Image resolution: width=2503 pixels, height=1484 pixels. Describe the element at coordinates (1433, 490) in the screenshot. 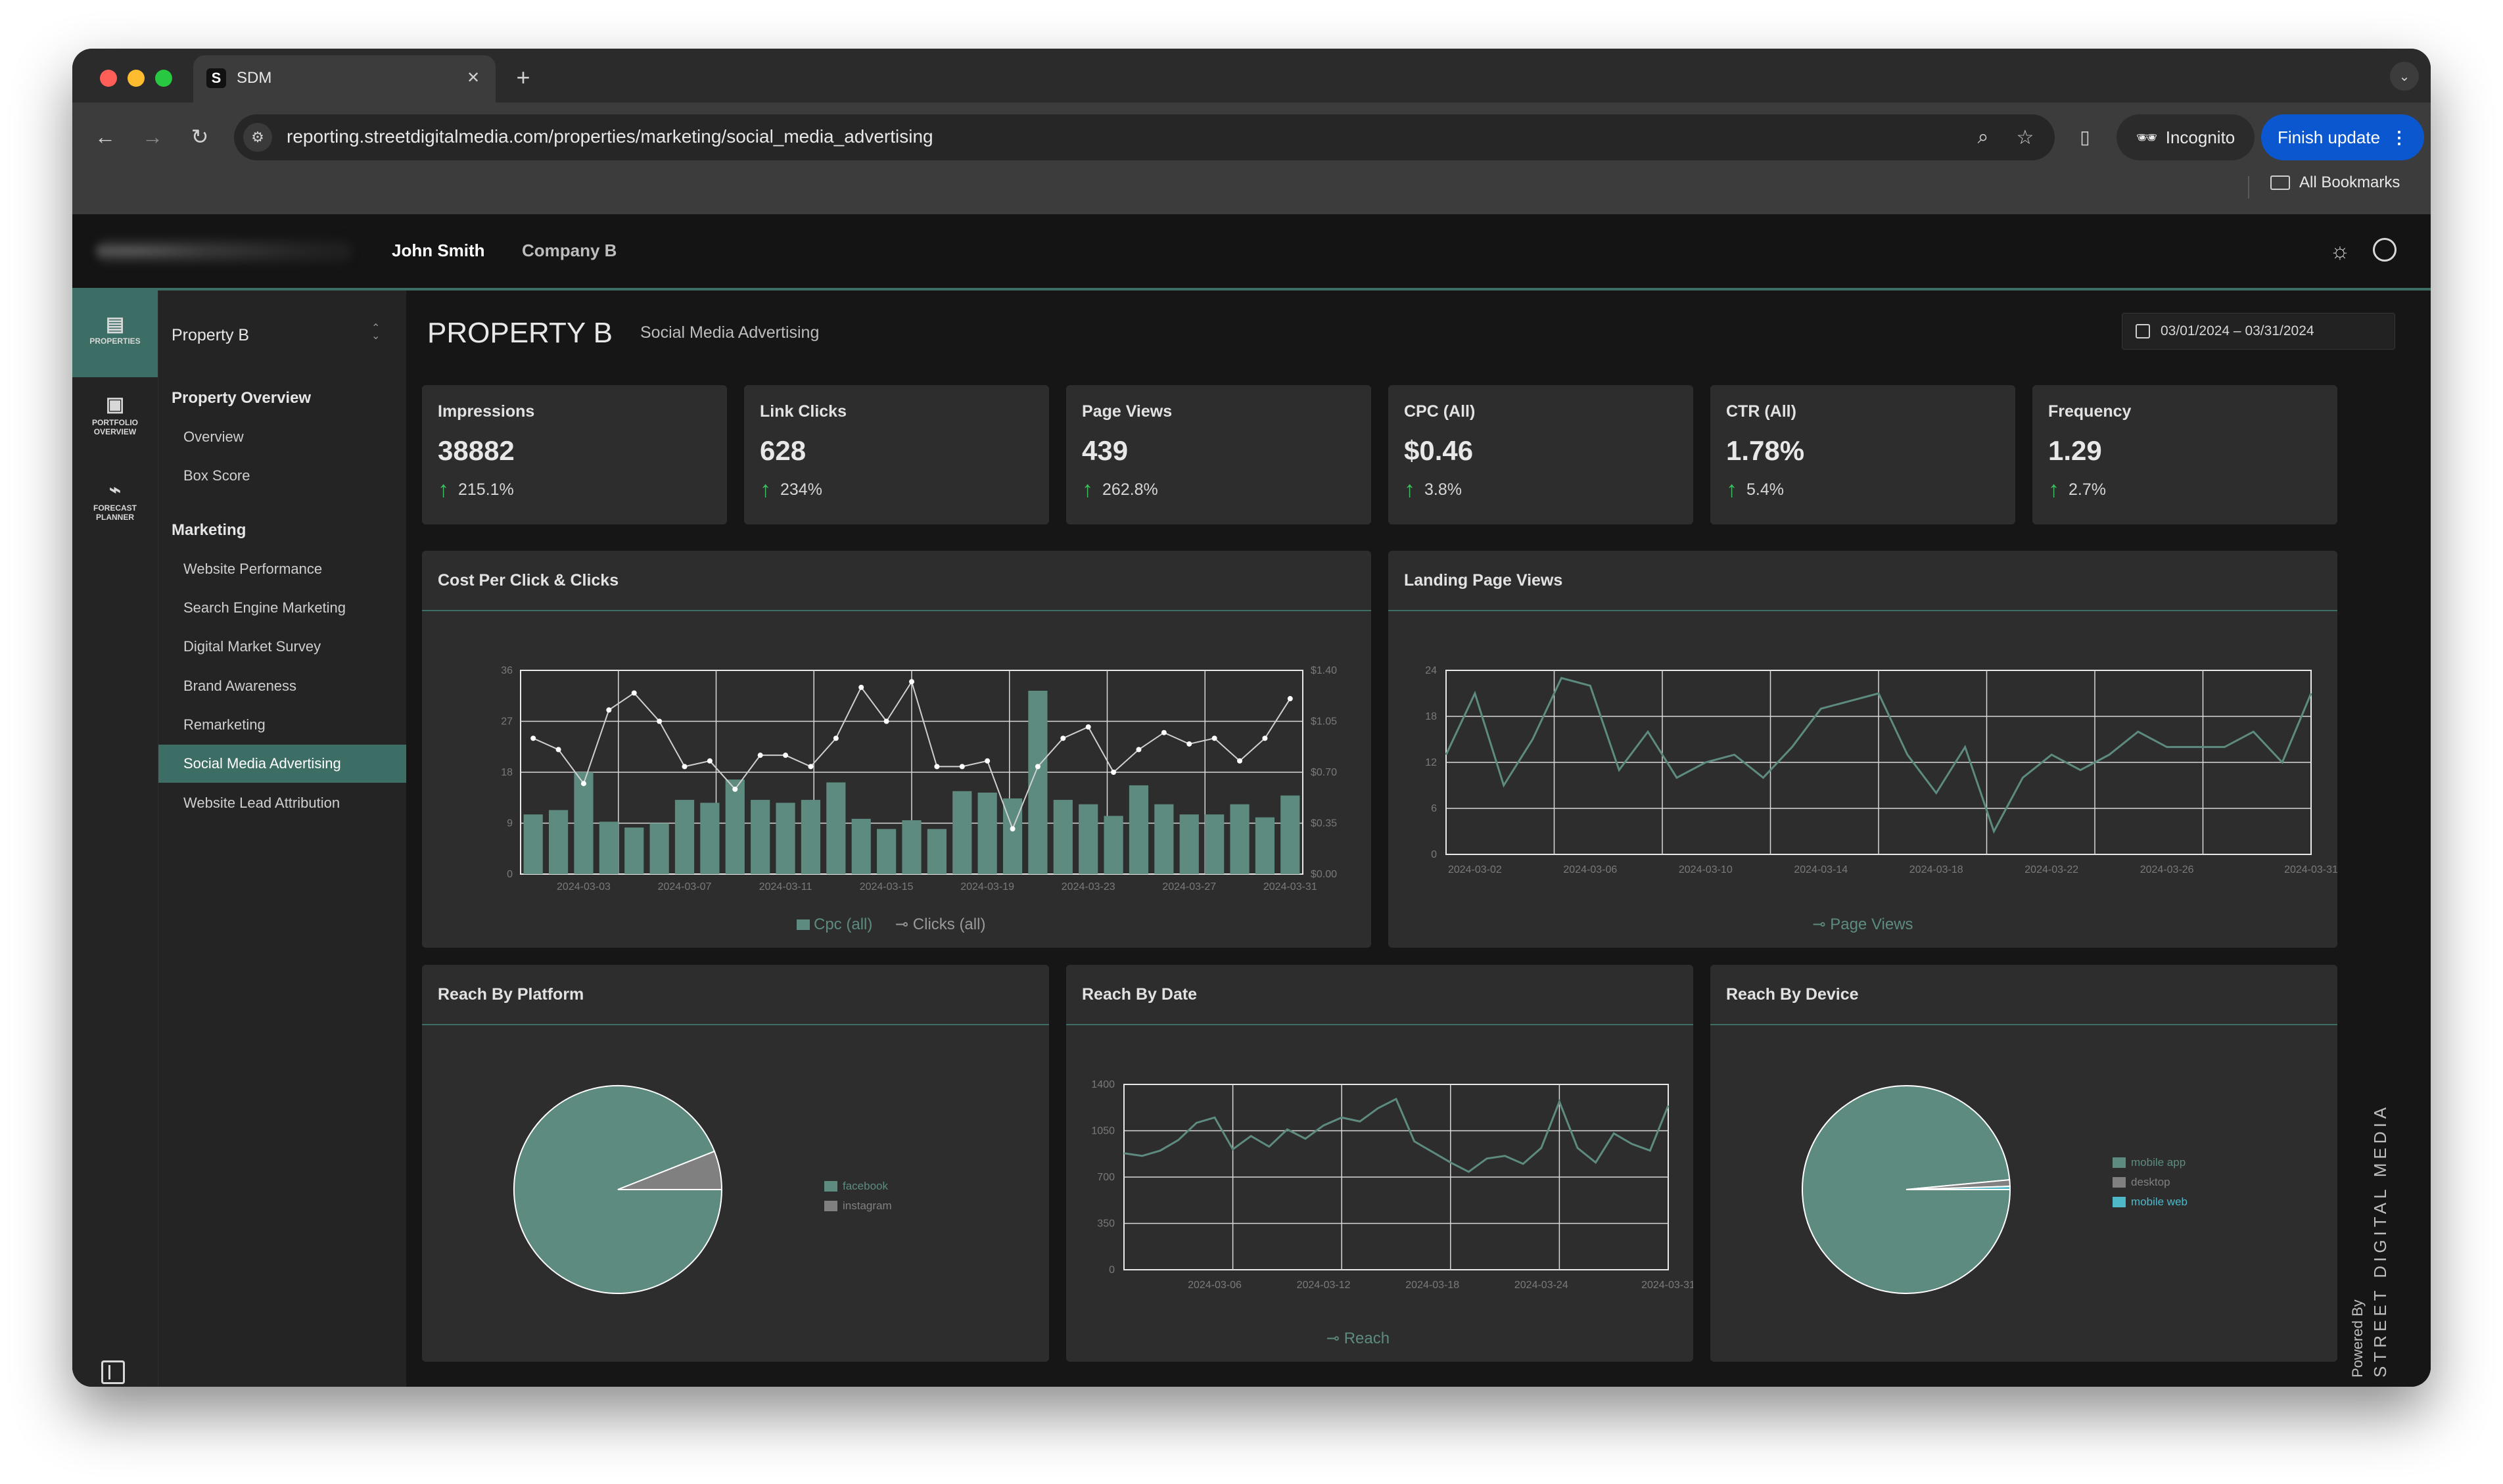

I see `kpi-delta: ↑ 3.8%` at that location.